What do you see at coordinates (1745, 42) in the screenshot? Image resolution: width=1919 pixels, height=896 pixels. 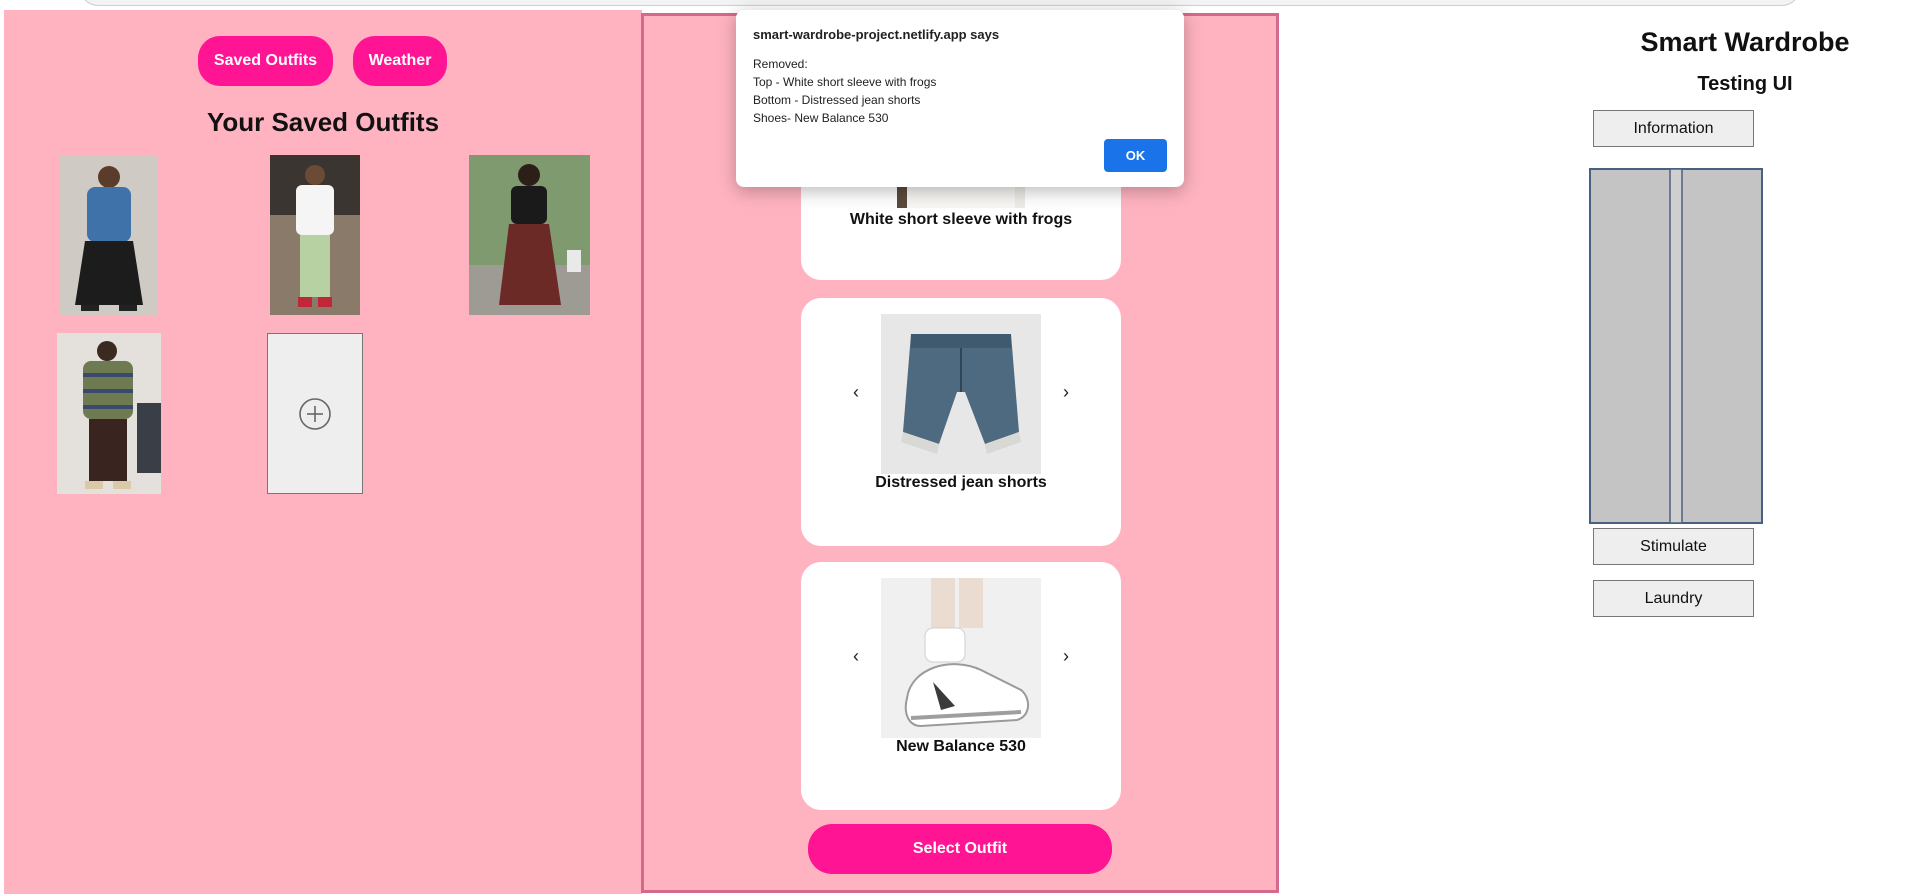 I see `app-title: Smart Wardrobe` at bounding box center [1745, 42].